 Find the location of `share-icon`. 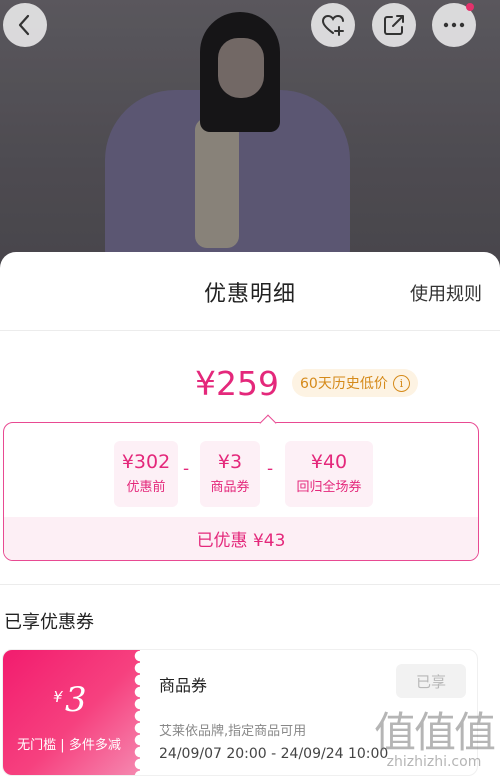

share-icon is located at coordinates (394, 25).